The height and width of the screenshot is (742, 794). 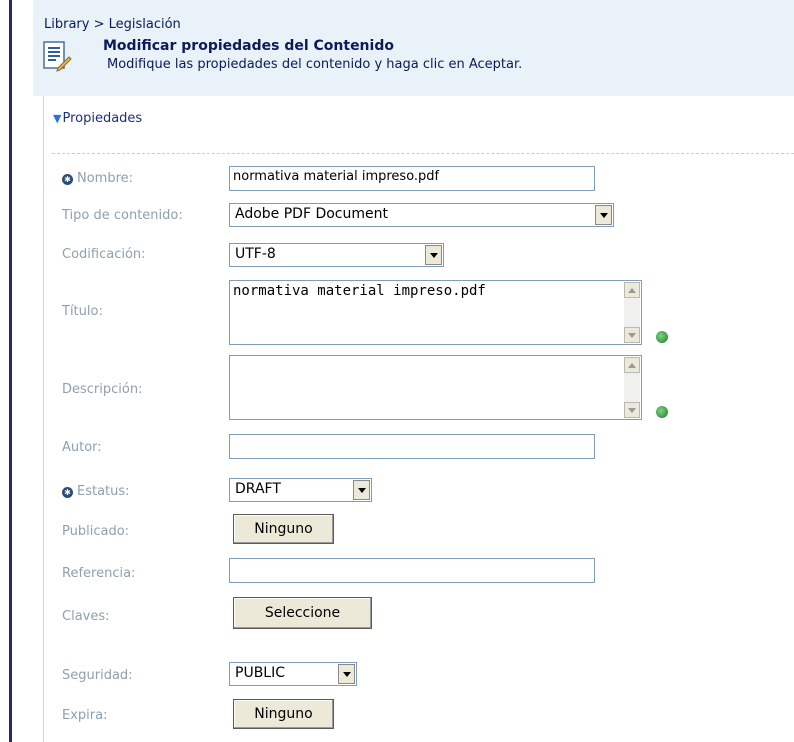 I want to click on expira-button: Ninguno, so click(x=283, y=714).